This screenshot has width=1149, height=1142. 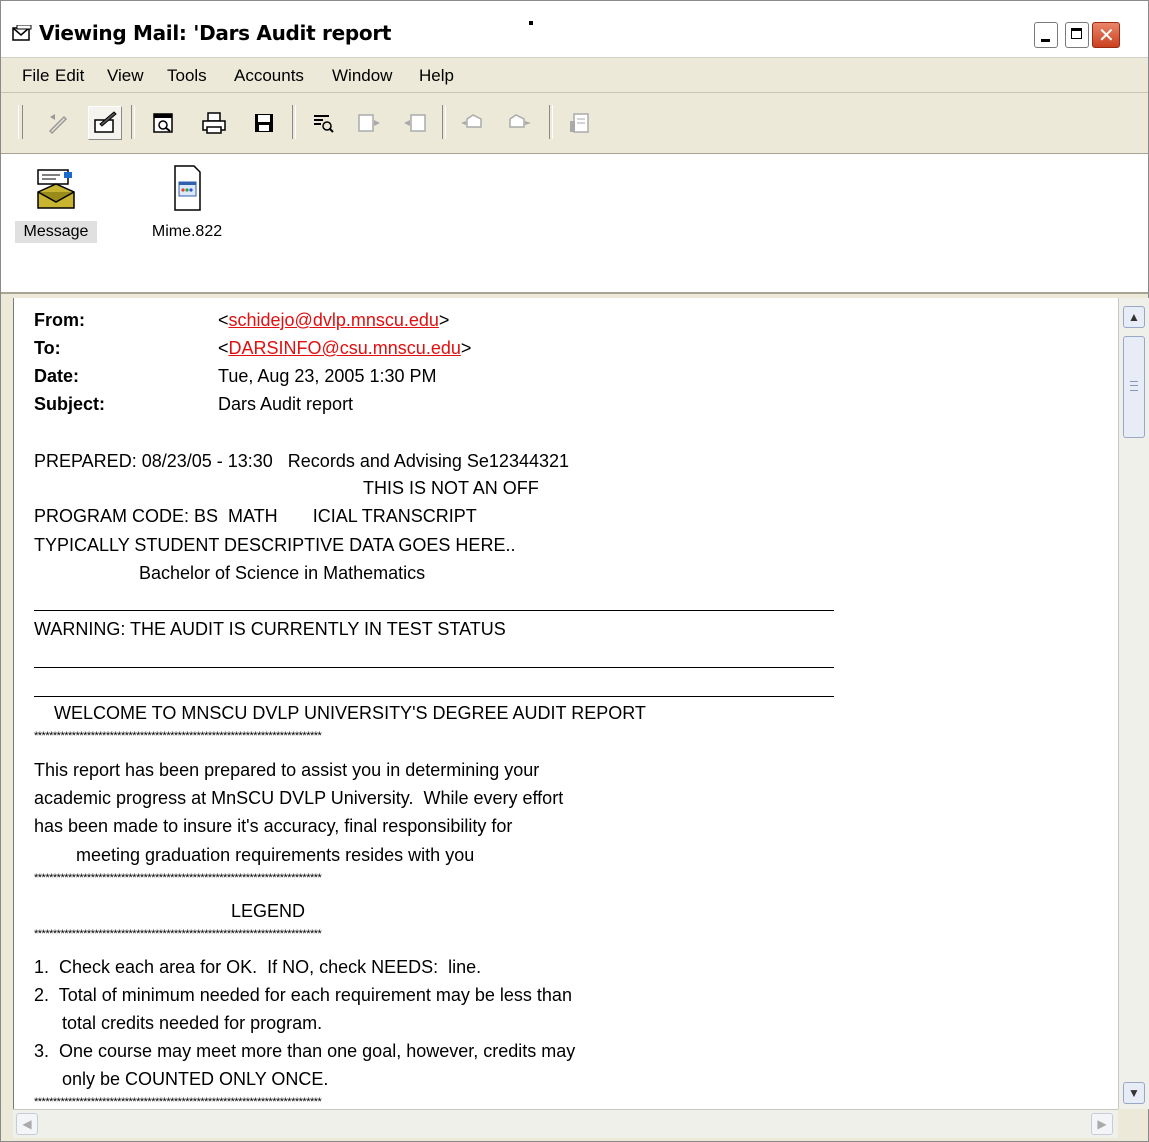 What do you see at coordinates (47, 348) in the screenshot?
I see `to-label: To:` at bounding box center [47, 348].